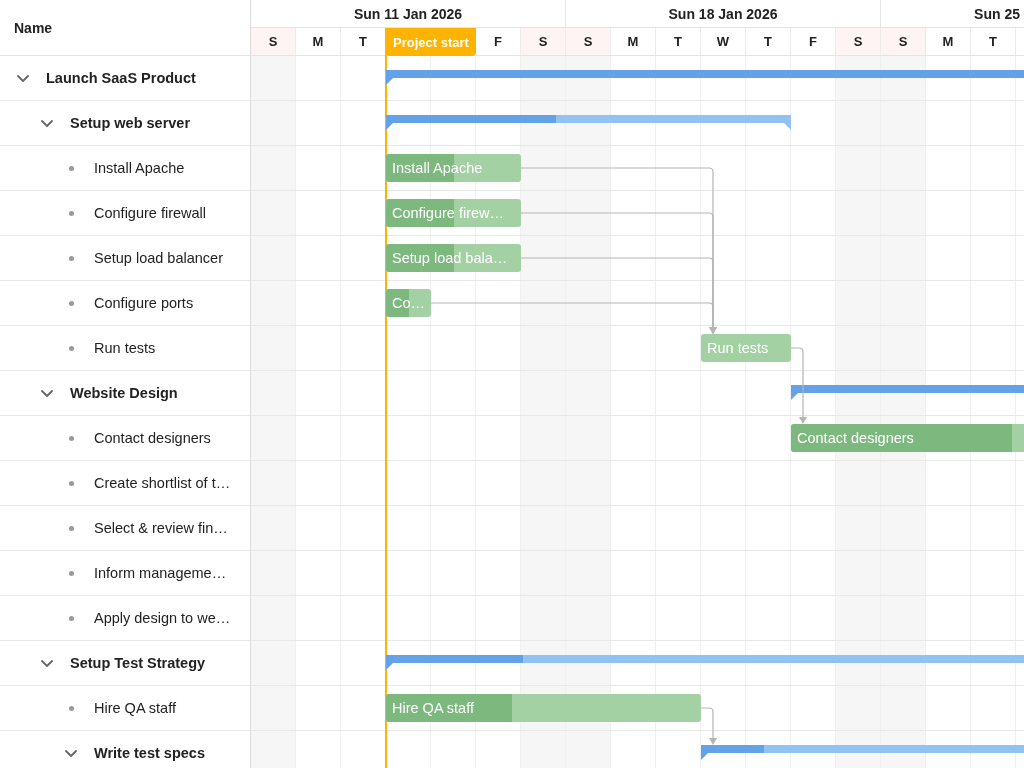 The width and height of the screenshot is (1024, 768). Describe the element at coordinates (723, 13) in the screenshot. I see `week-header: Sun 18 Jan 2026` at that location.